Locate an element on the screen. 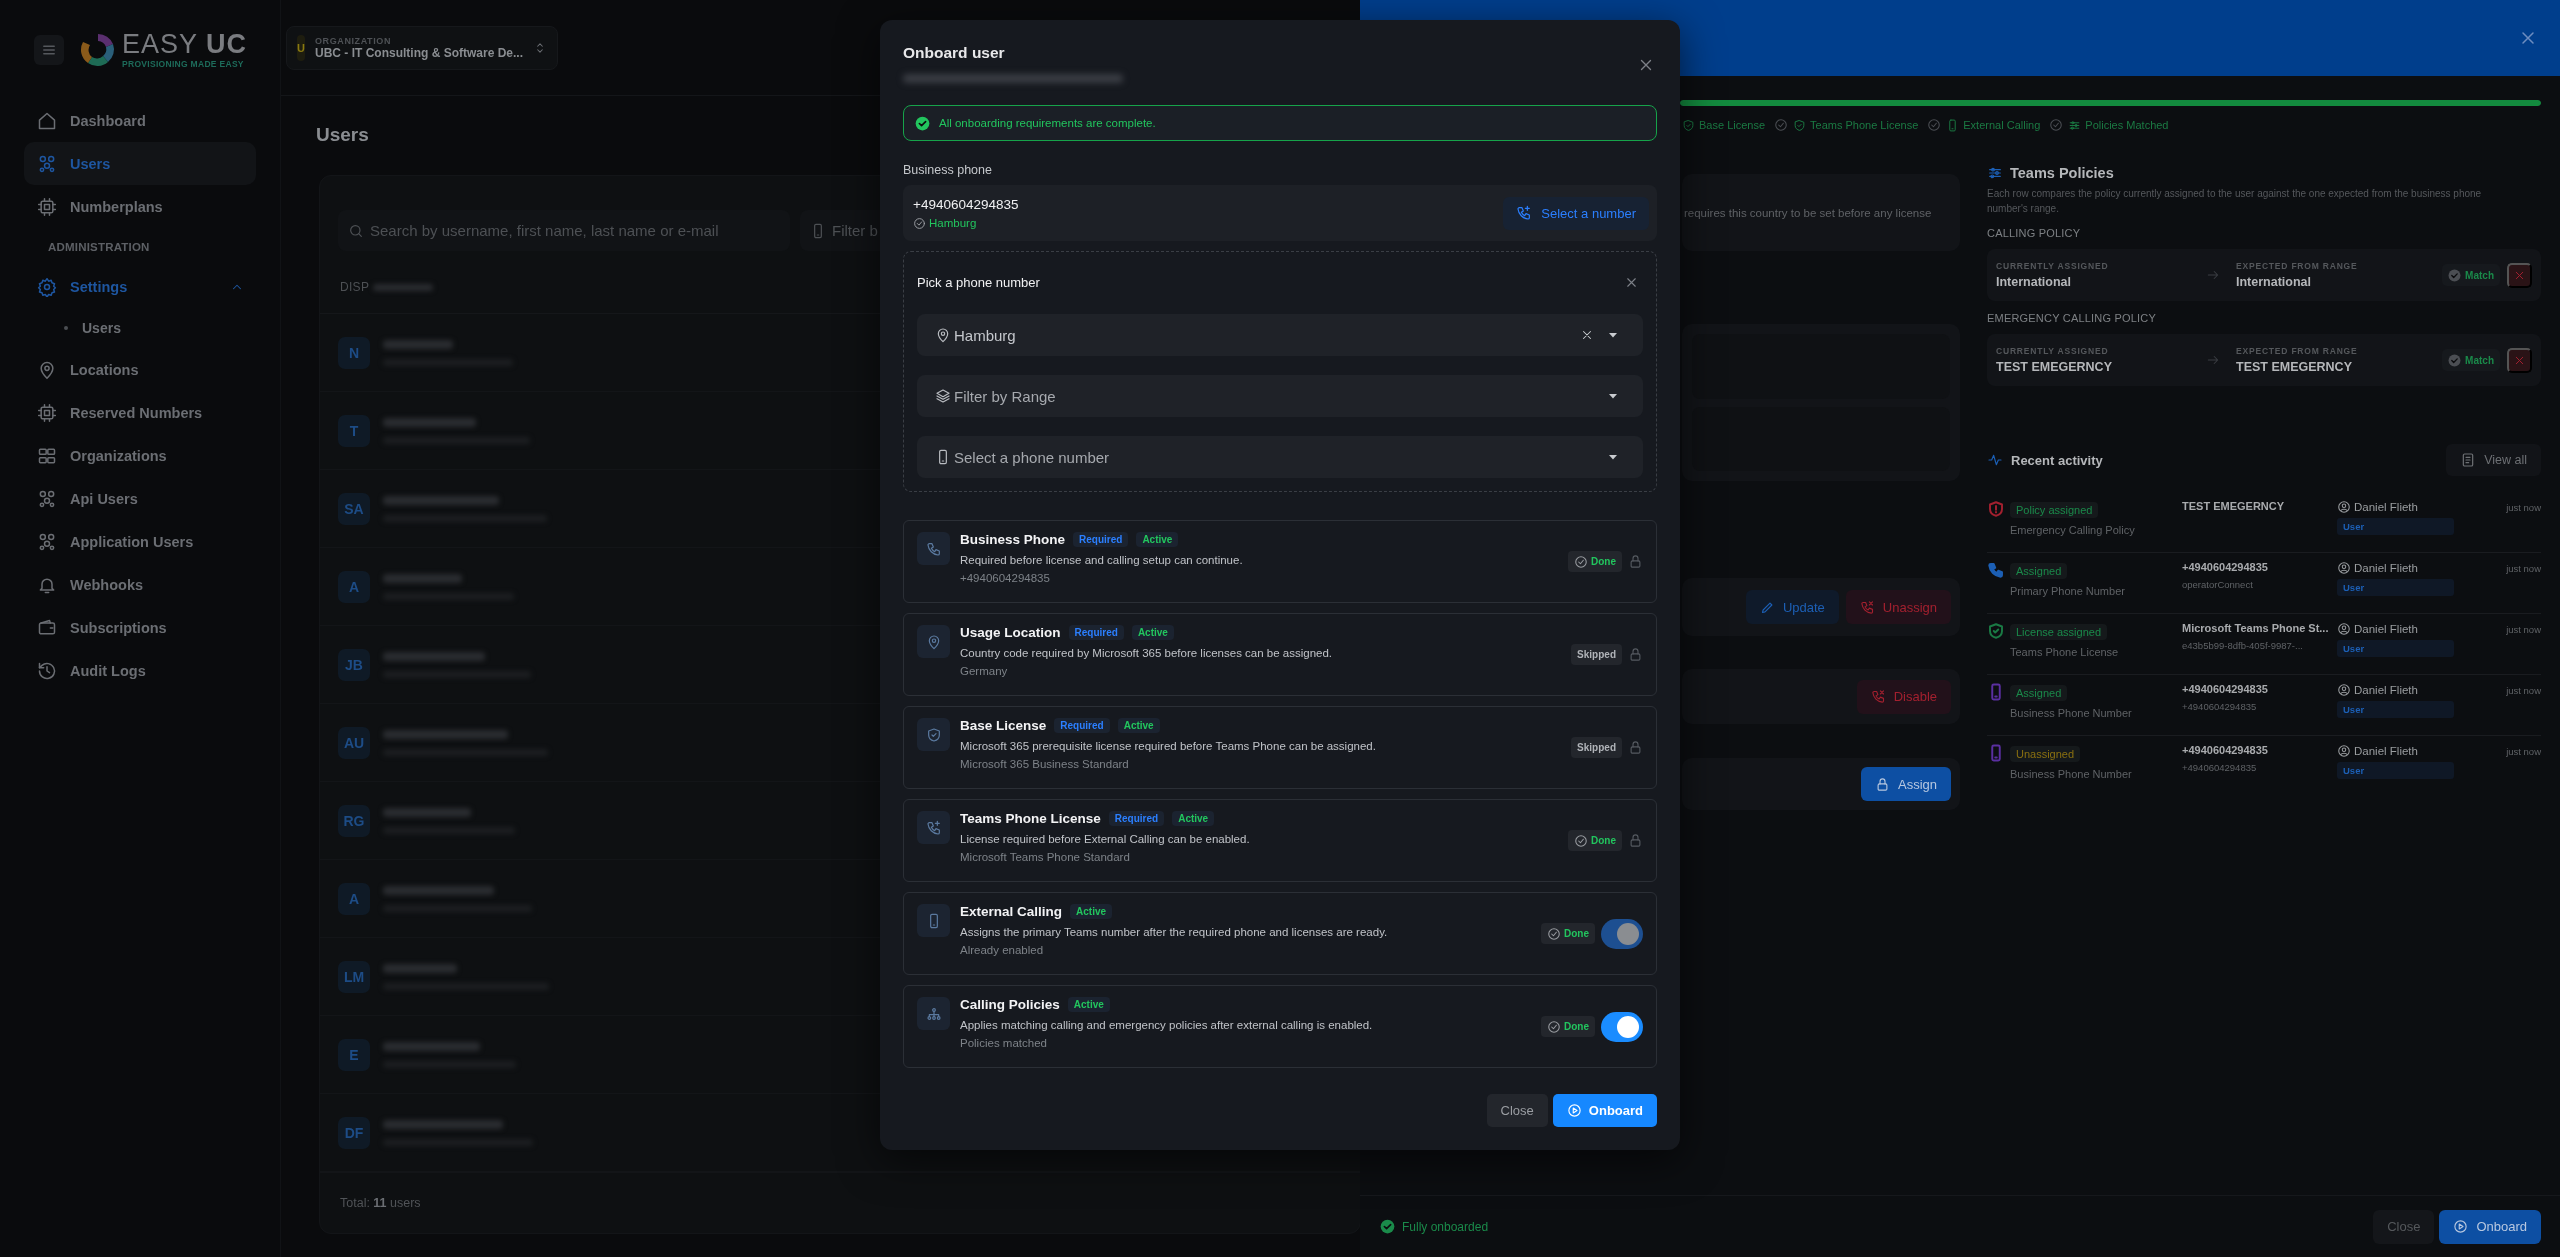  hierarchy-icon is located at coordinates (933, 1013).